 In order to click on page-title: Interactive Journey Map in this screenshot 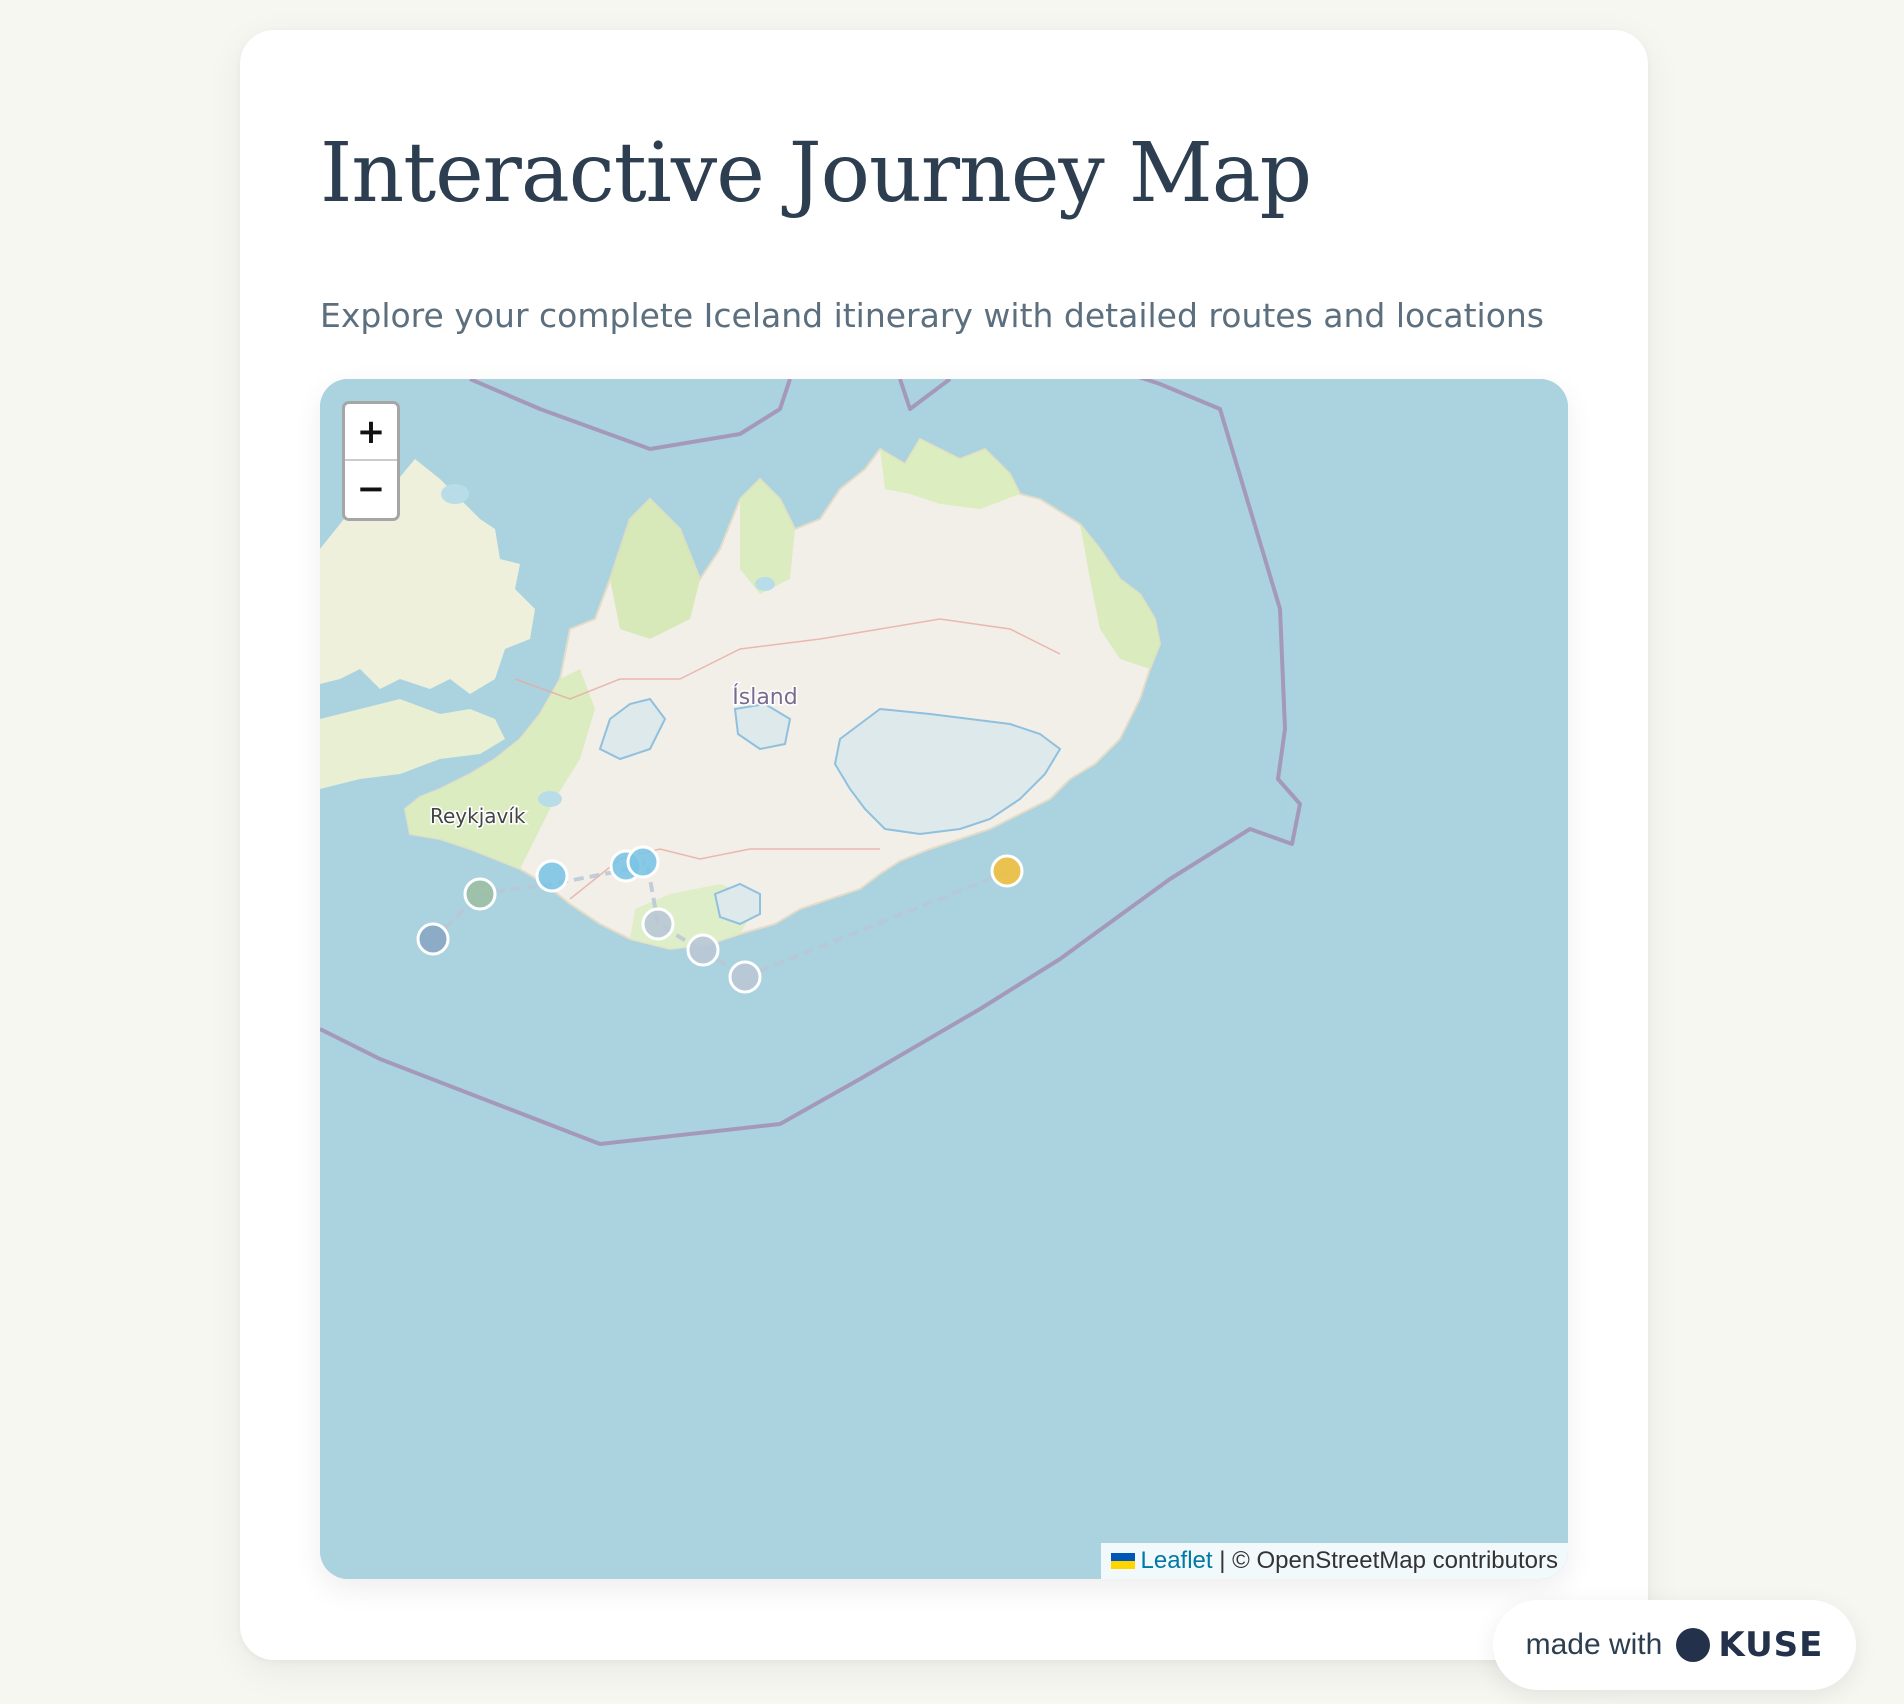, I will do `click(816, 173)`.